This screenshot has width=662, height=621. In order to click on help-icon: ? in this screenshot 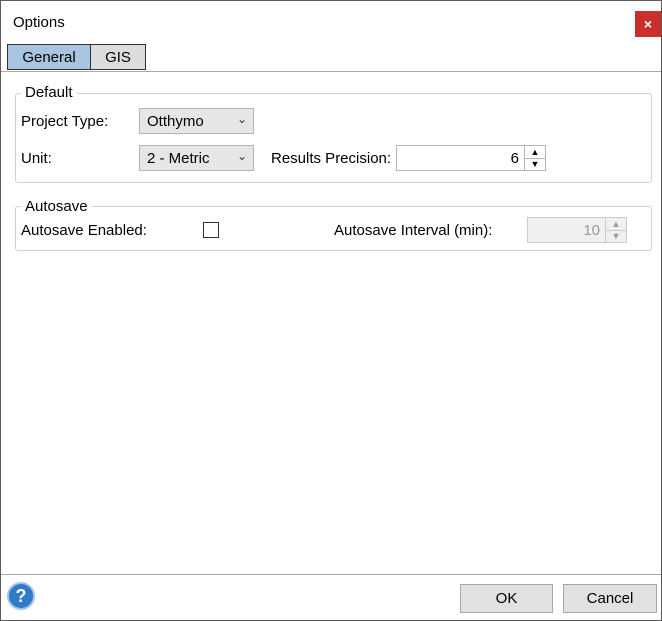, I will do `click(21, 596)`.